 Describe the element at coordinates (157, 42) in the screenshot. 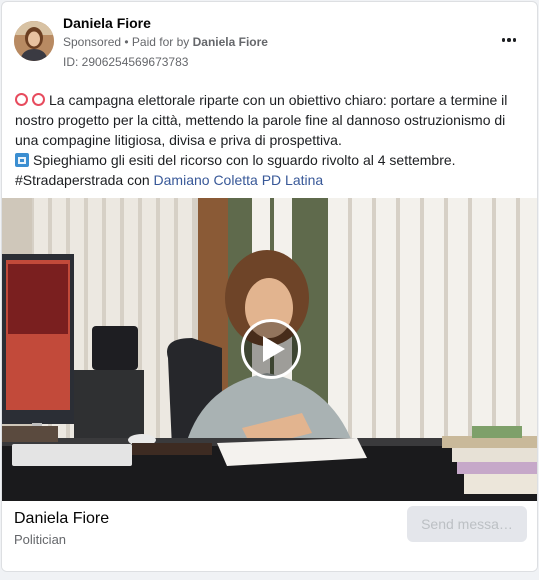

I see `paid-for-label: • Paid for by` at that location.